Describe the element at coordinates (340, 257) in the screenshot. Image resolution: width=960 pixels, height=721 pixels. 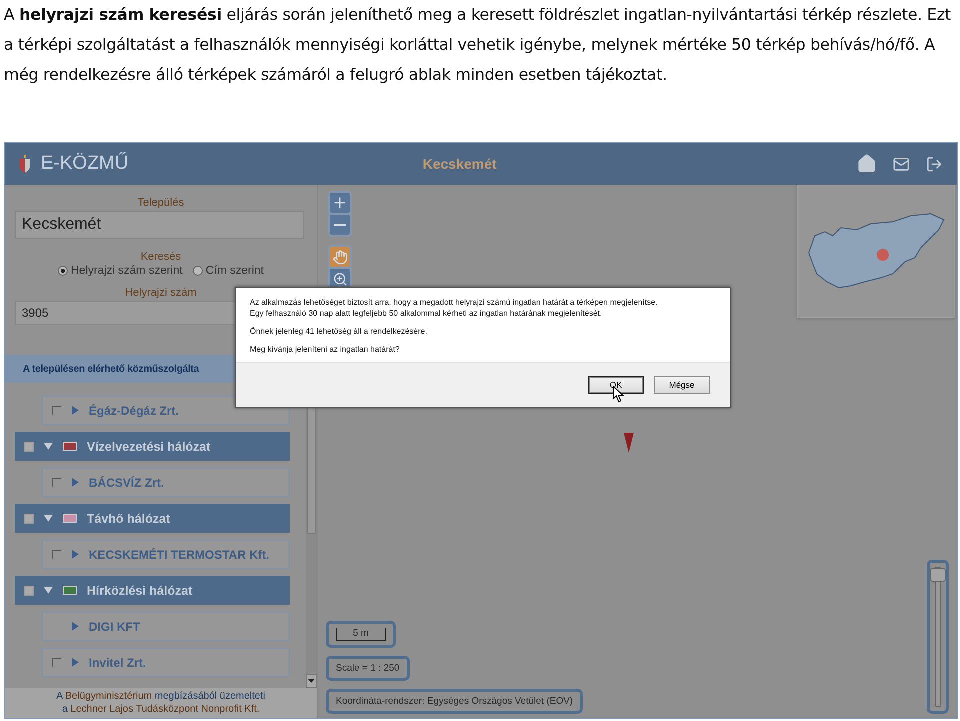
I see `hand-icon` at that location.